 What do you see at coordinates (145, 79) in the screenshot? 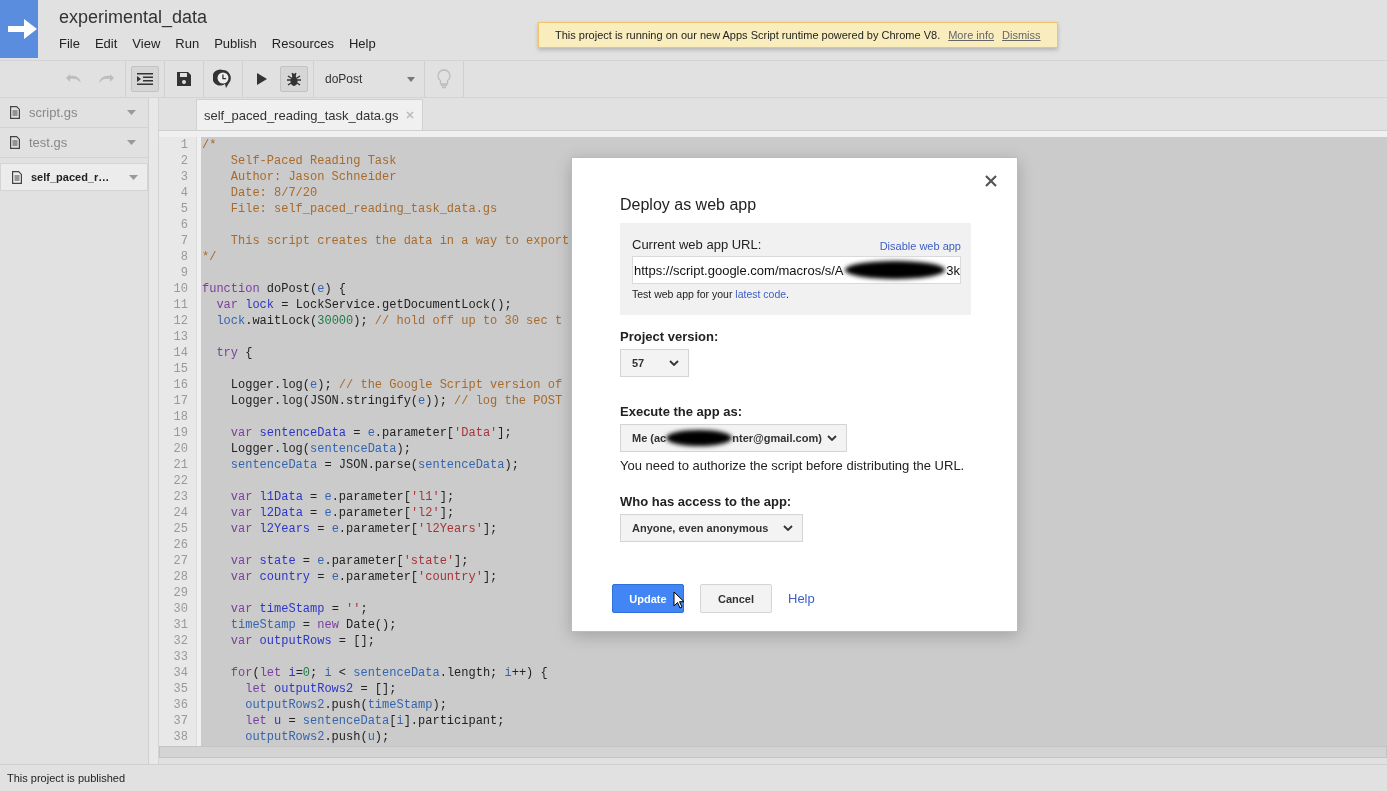
I see `indent-button` at bounding box center [145, 79].